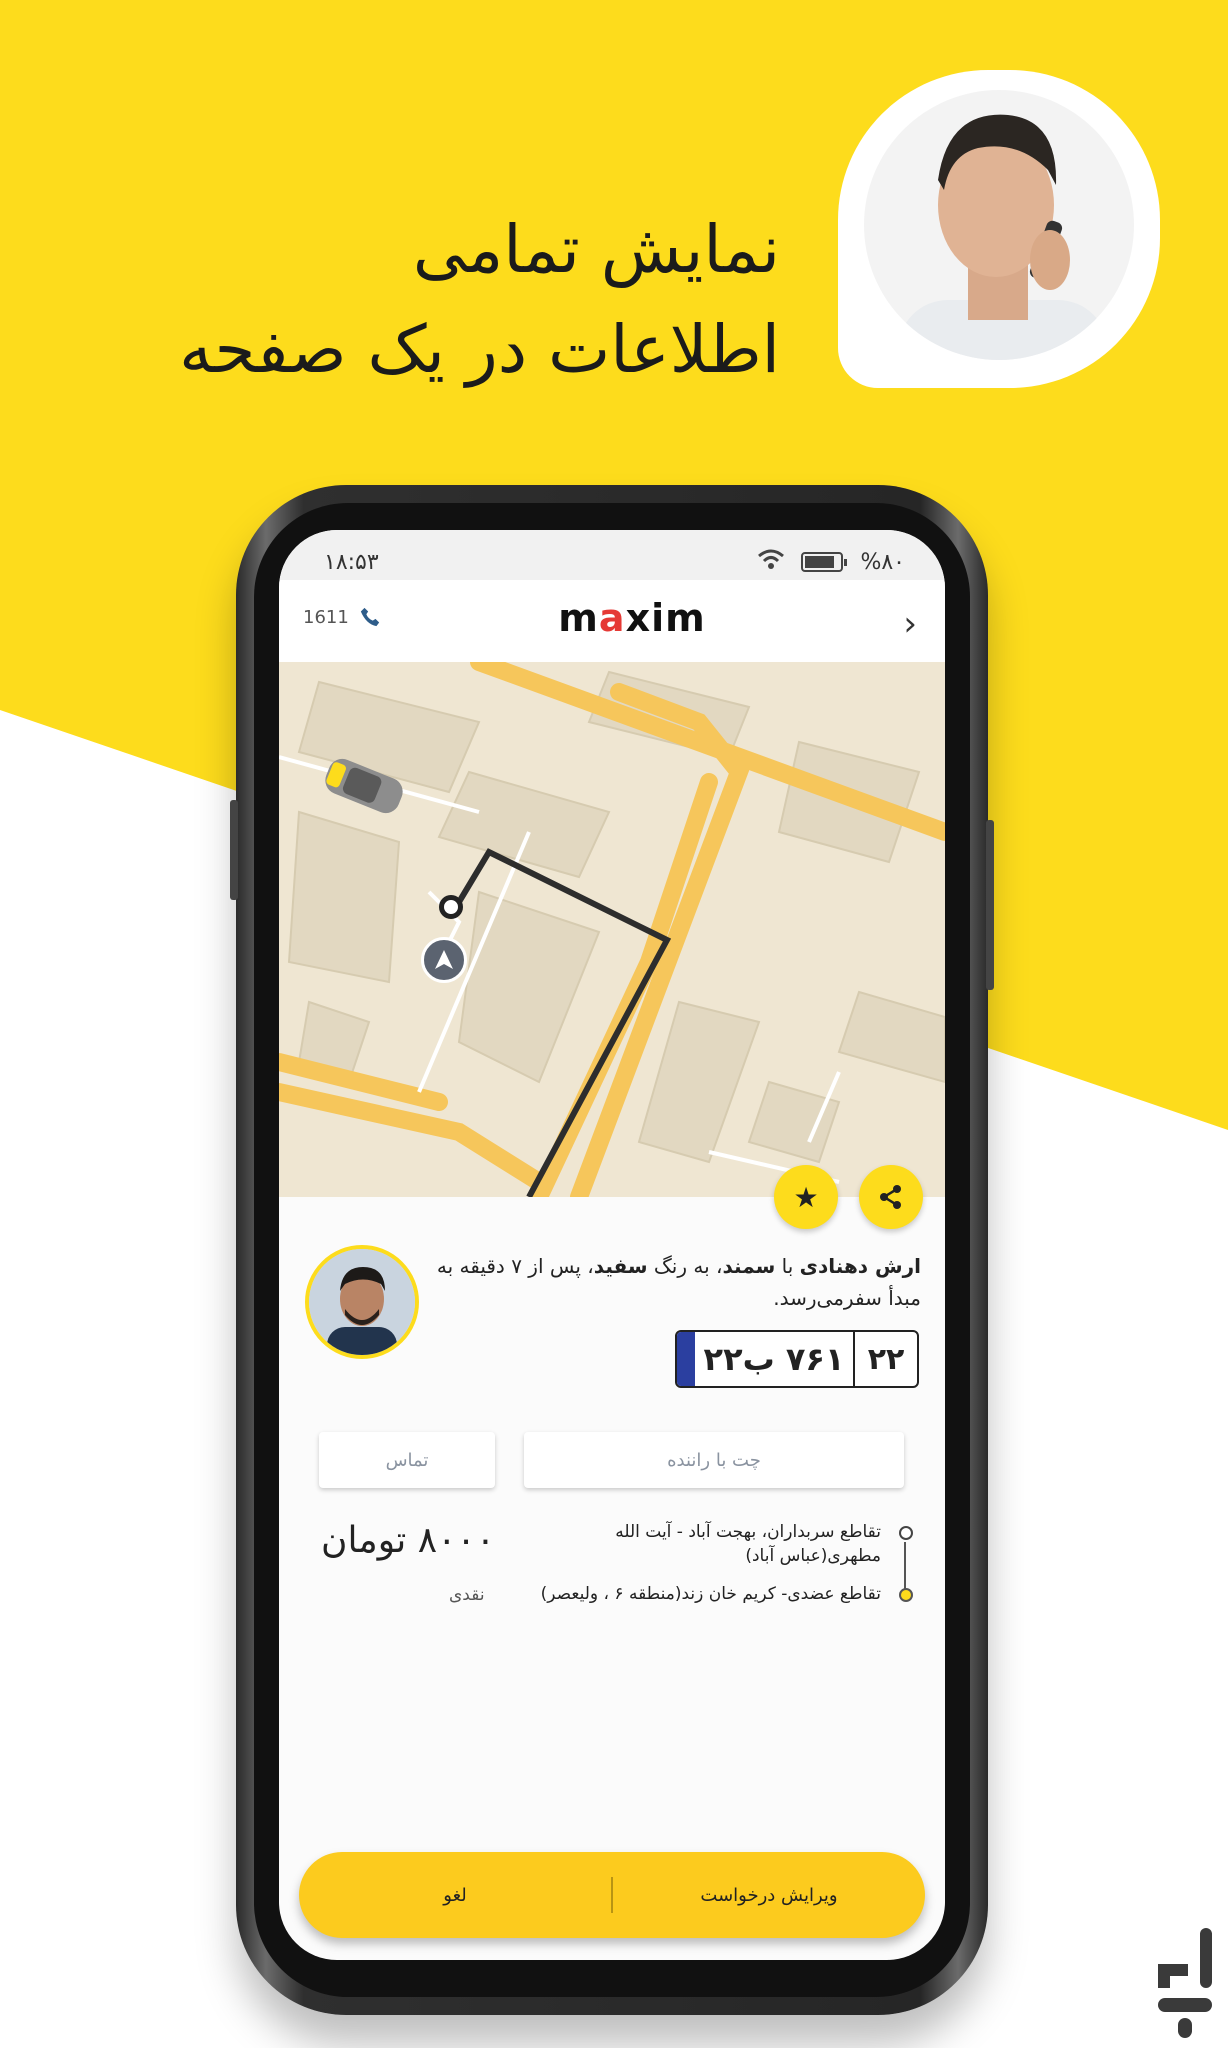  I want to click on maxim-logo: maxim, so click(632, 618).